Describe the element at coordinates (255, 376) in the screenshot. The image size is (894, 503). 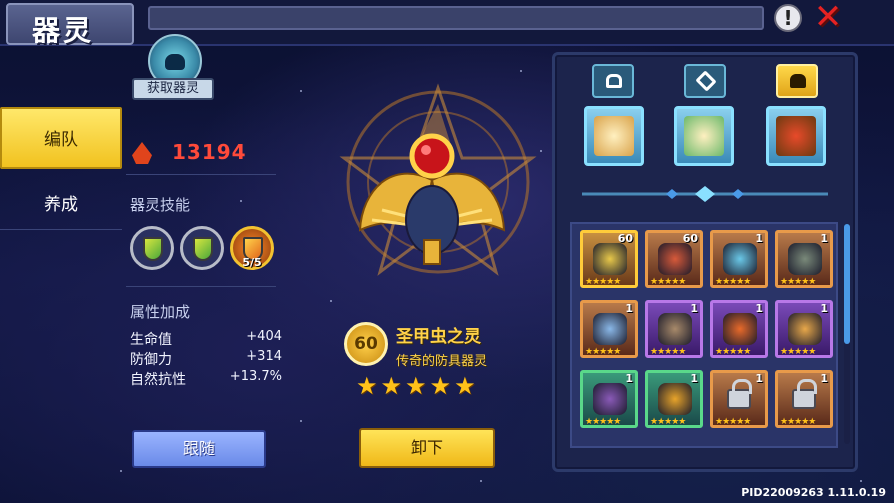
I see `attribute-value: +13.7%` at that location.